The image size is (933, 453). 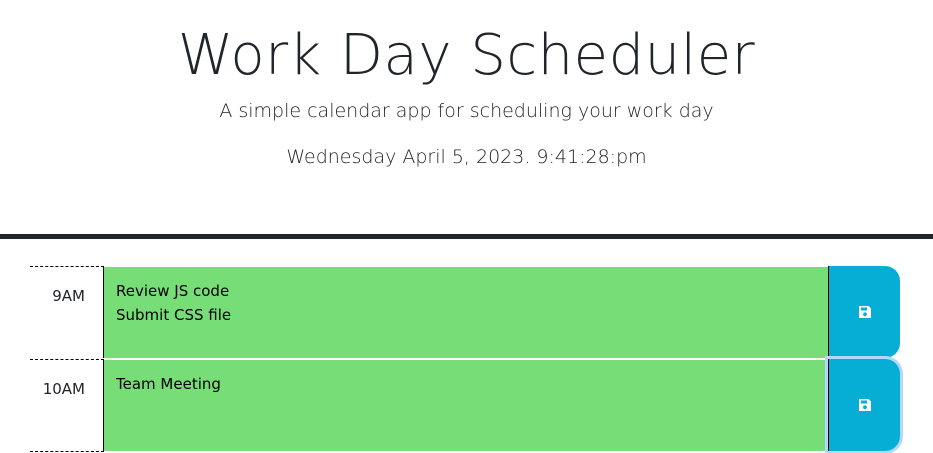 I want to click on page-title: Work Day Scheduler, so click(x=466, y=55).